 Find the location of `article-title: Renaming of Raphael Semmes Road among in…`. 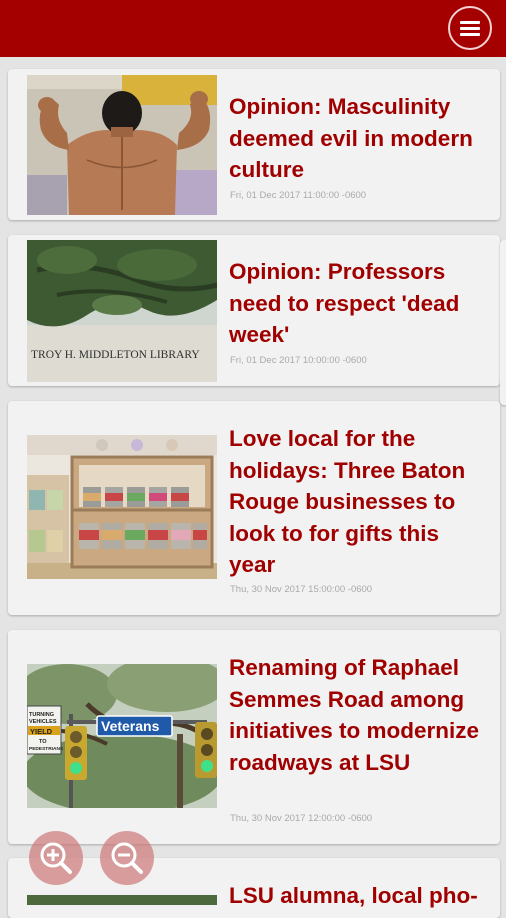

article-title: Renaming of Raphael Semmes Road among in… is located at coordinates (357, 715).